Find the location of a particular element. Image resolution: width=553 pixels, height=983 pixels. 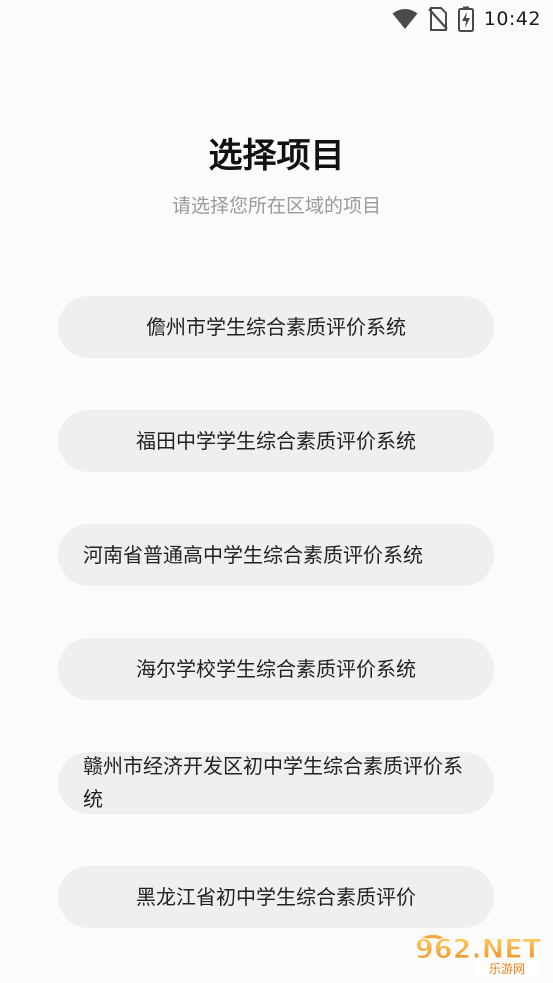

project-label: 海尔学校学生综合素质评价系统 is located at coordinates (276, 668).